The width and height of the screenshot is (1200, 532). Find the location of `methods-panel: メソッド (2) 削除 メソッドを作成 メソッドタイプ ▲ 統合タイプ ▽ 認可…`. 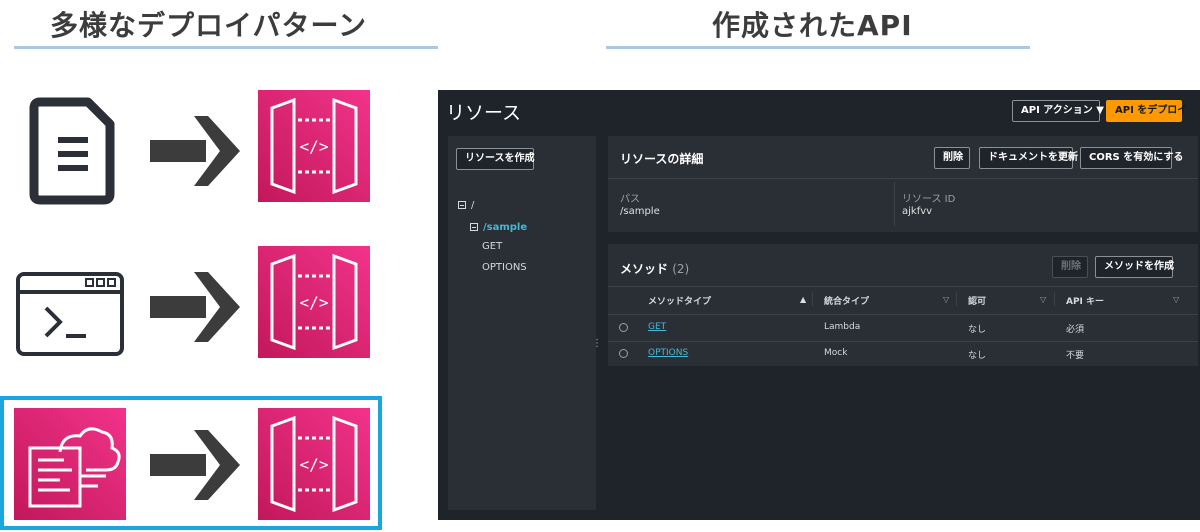

methods-panel: メソッド (2) 削除 メソッドを作成 メソッドタイプ ▲ 統合タイプ ▽ 認可… is located at coordinates (903, 305).